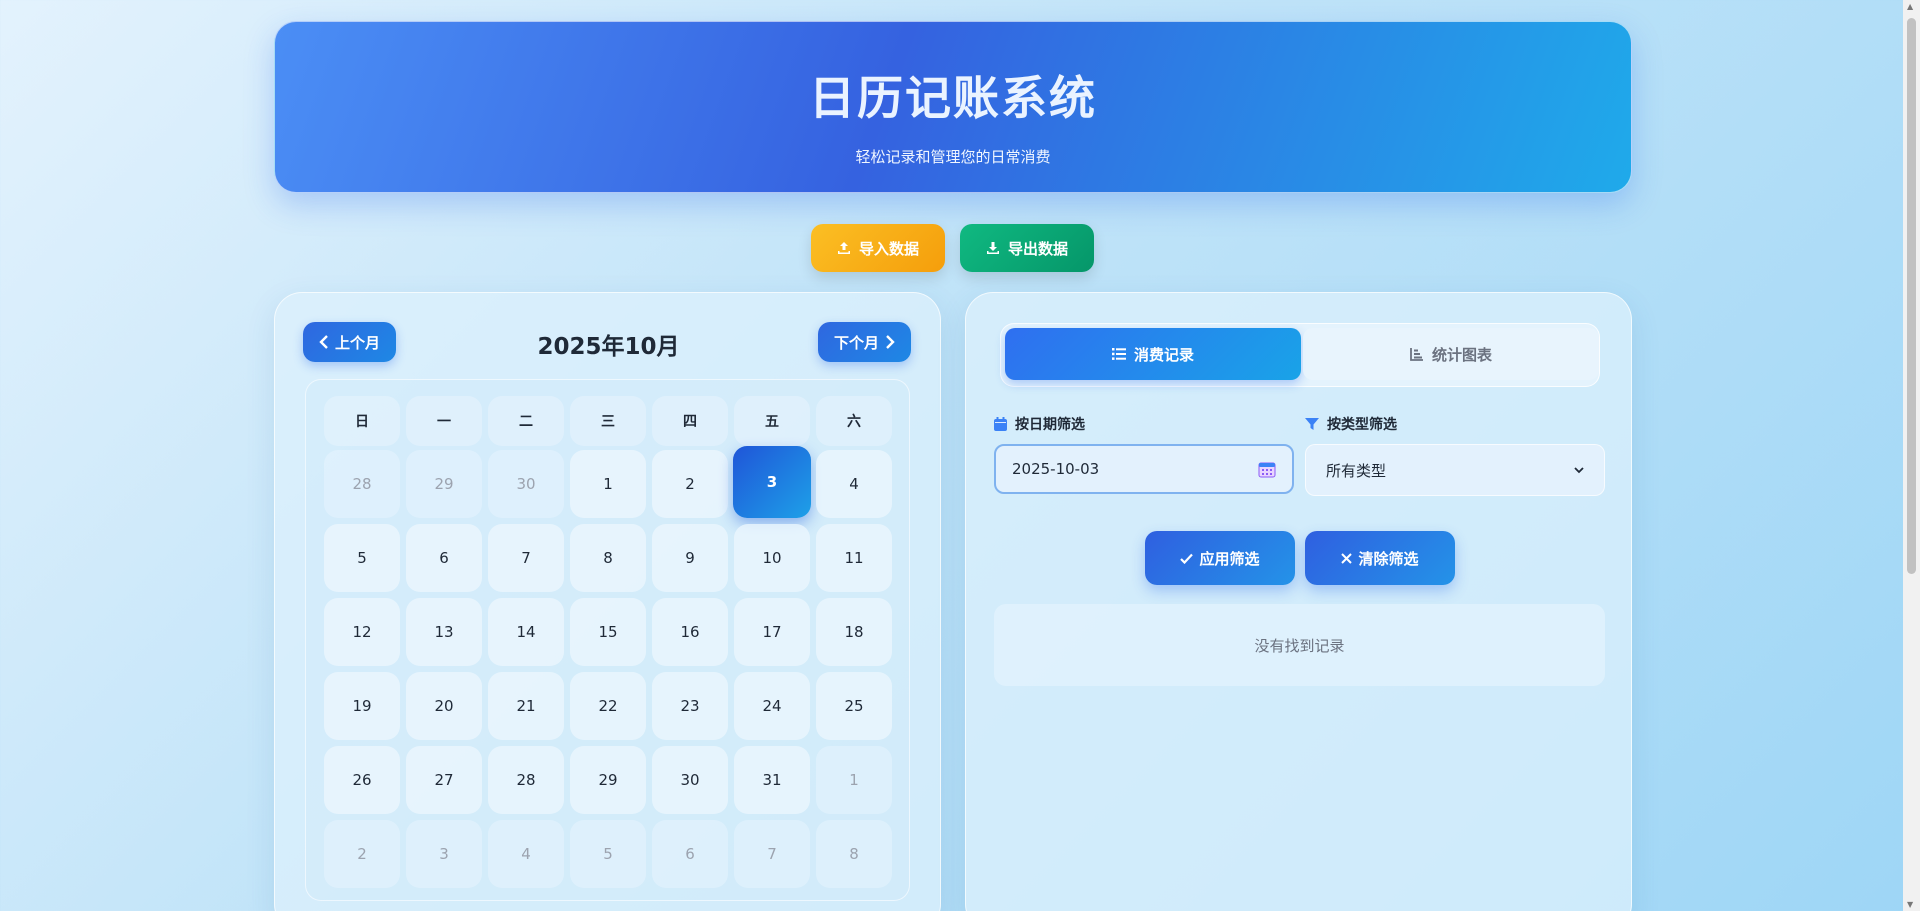  What do you see at coordinates (844, 248) in the screenshot?
I see `upload-icon` at bounding box center [844, 248].